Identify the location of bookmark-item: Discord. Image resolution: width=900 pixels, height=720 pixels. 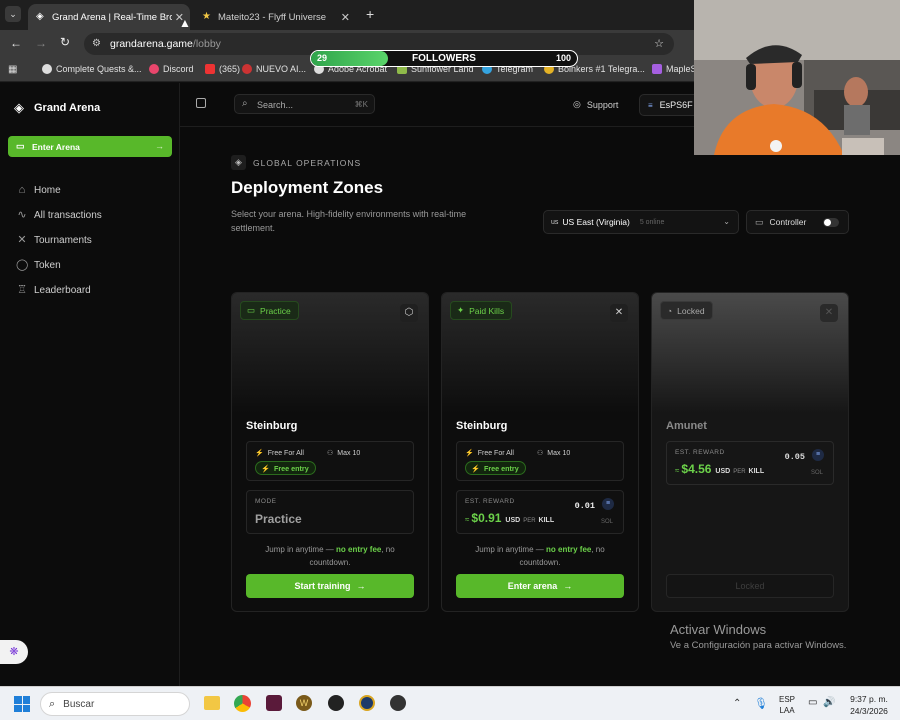
(171, 69).